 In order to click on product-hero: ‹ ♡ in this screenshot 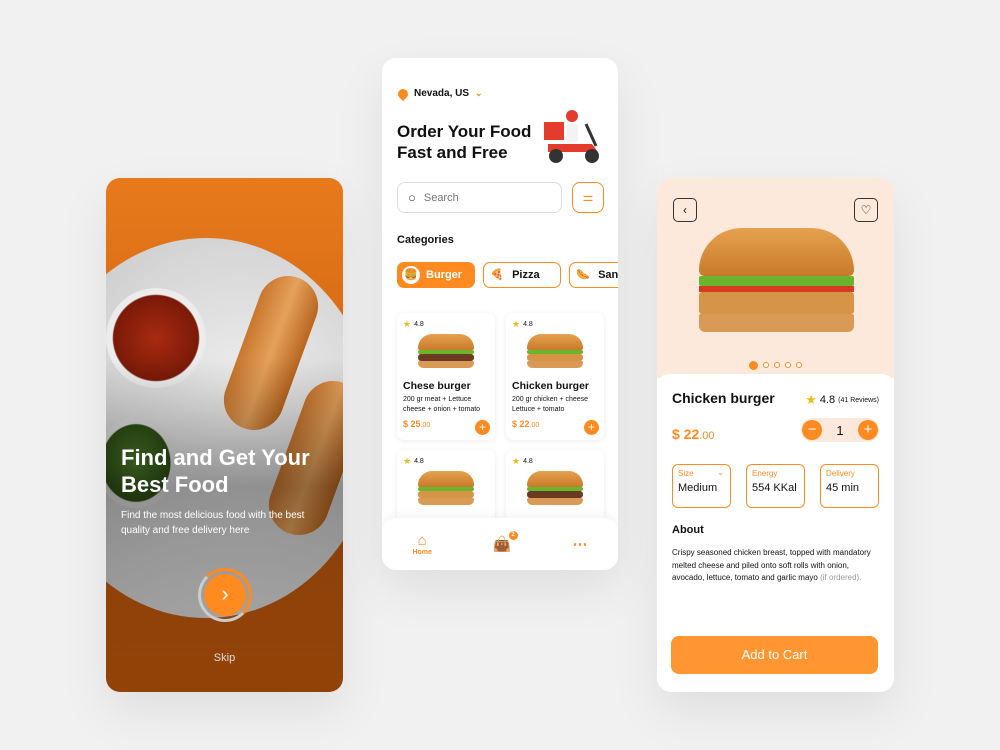, I will do `click(775, 278)`.